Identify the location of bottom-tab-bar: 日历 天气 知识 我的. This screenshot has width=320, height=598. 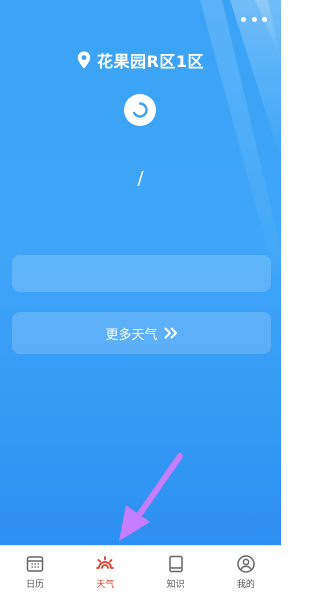
(140, 571).